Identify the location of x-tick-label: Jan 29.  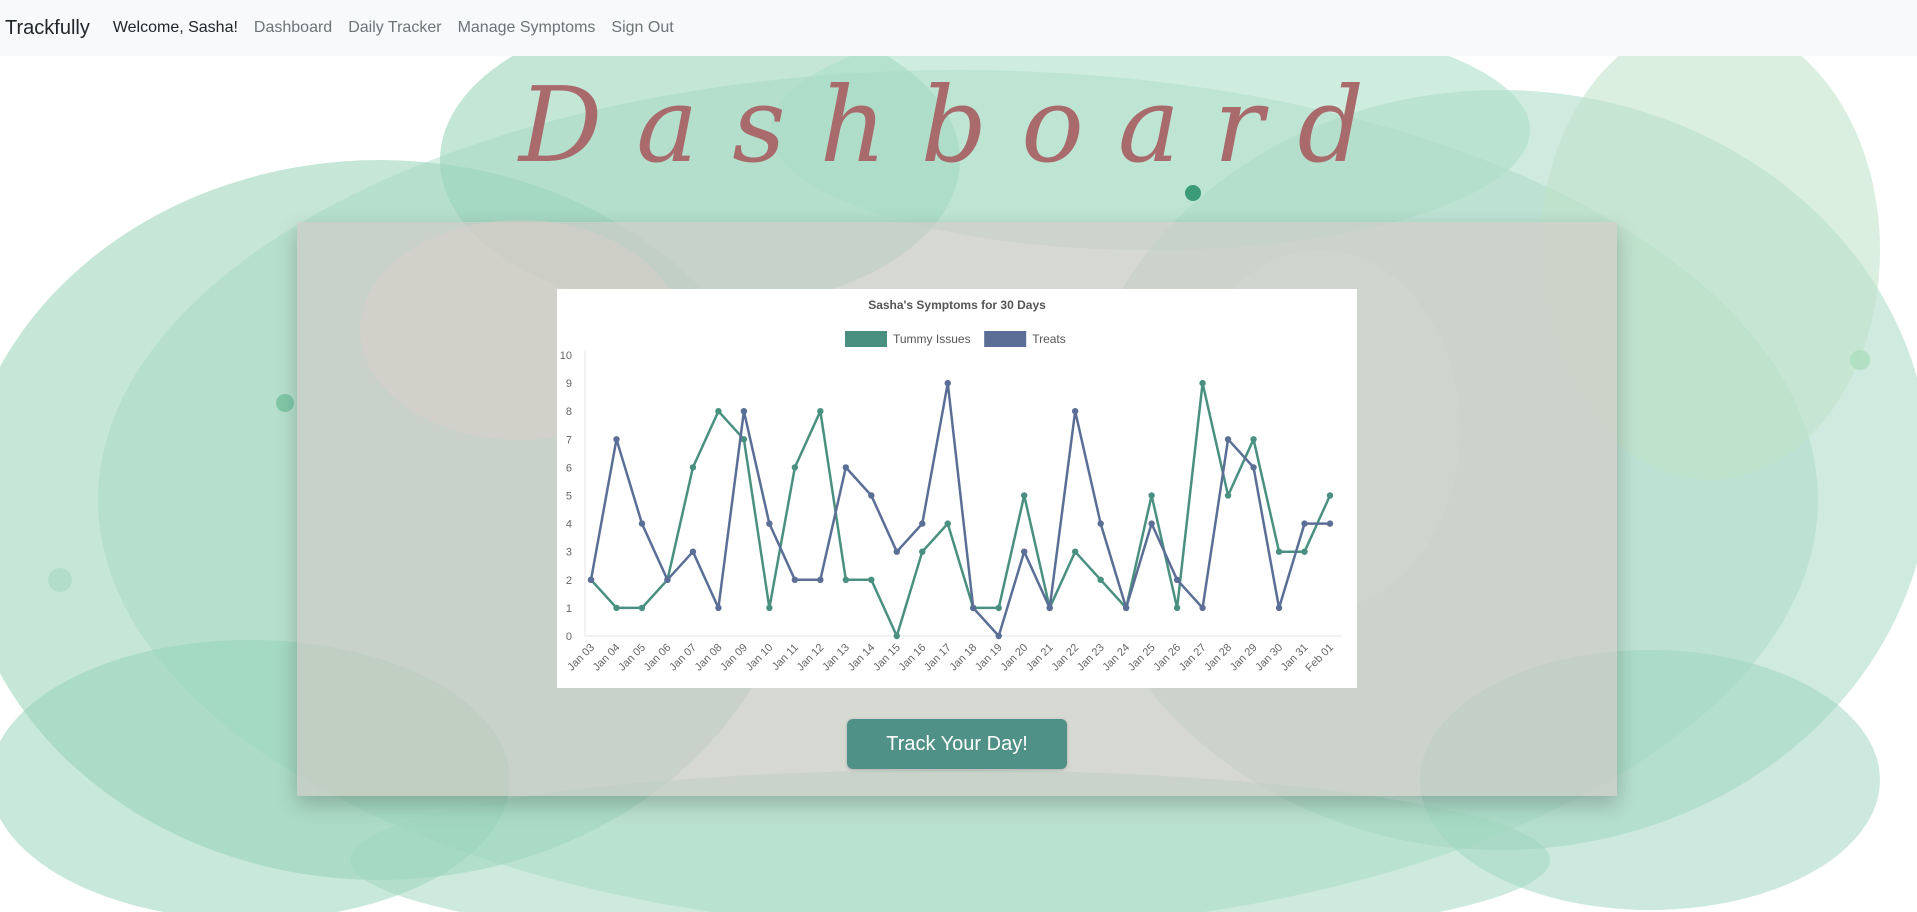
(1244, 658).